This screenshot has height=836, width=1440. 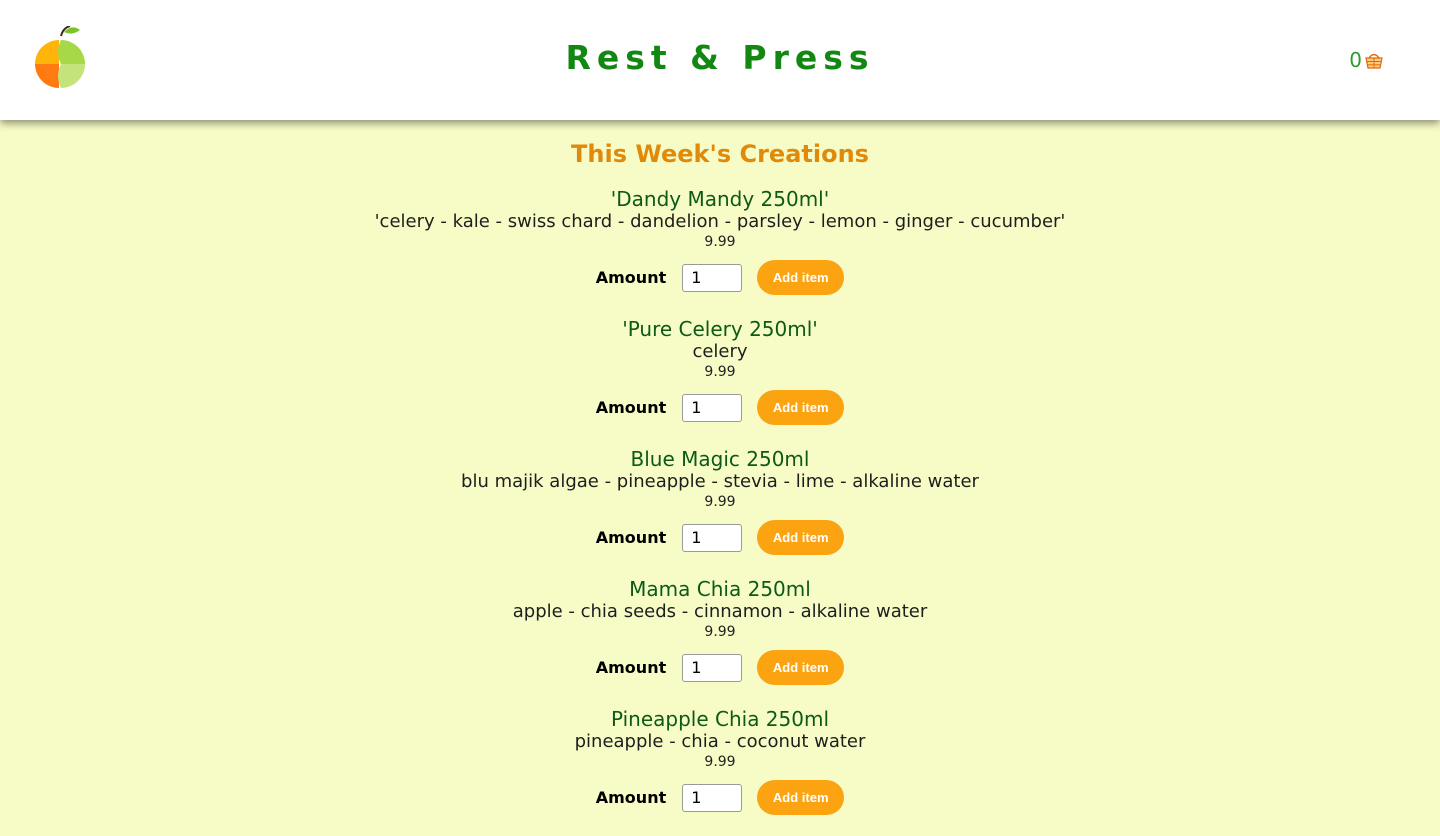 What do you see at coordinates (720, 589) in the screenshot?
I see `product-name: Mama Chia 250ml` at bounding box center [720, 589].